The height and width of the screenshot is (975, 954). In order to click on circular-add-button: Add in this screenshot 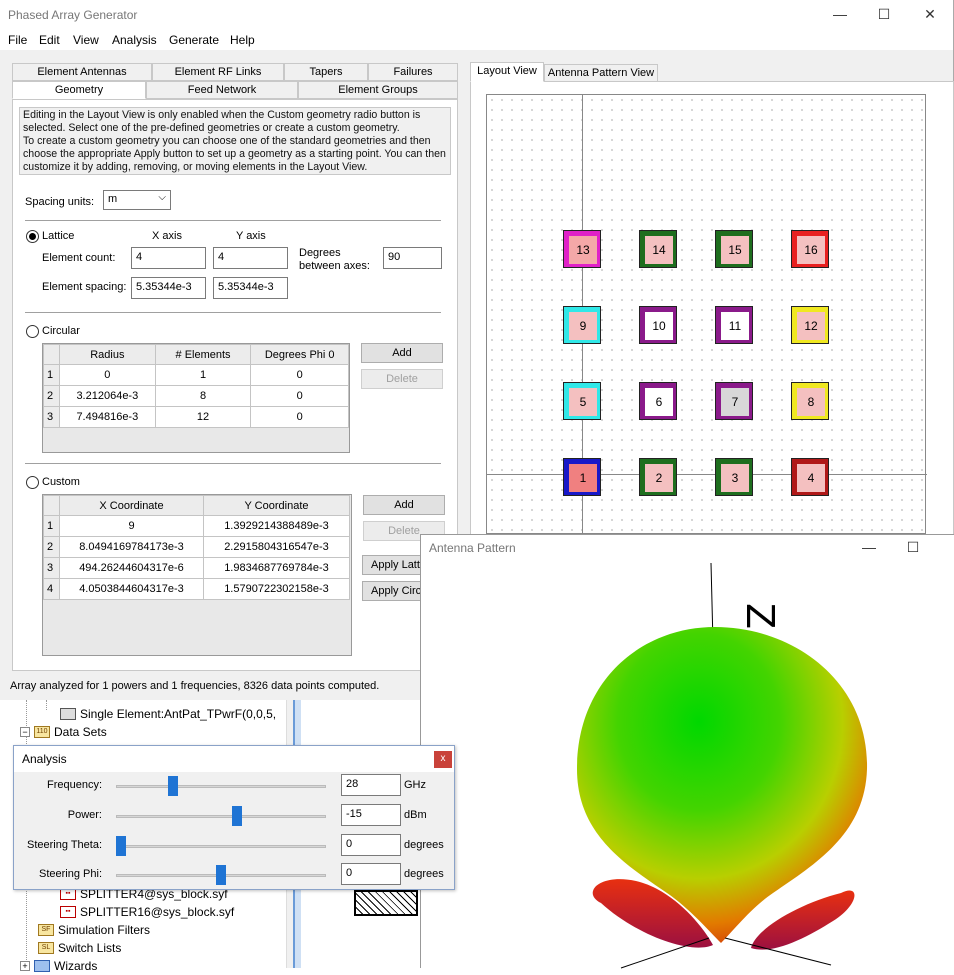, I will do `click(402, 353)`.